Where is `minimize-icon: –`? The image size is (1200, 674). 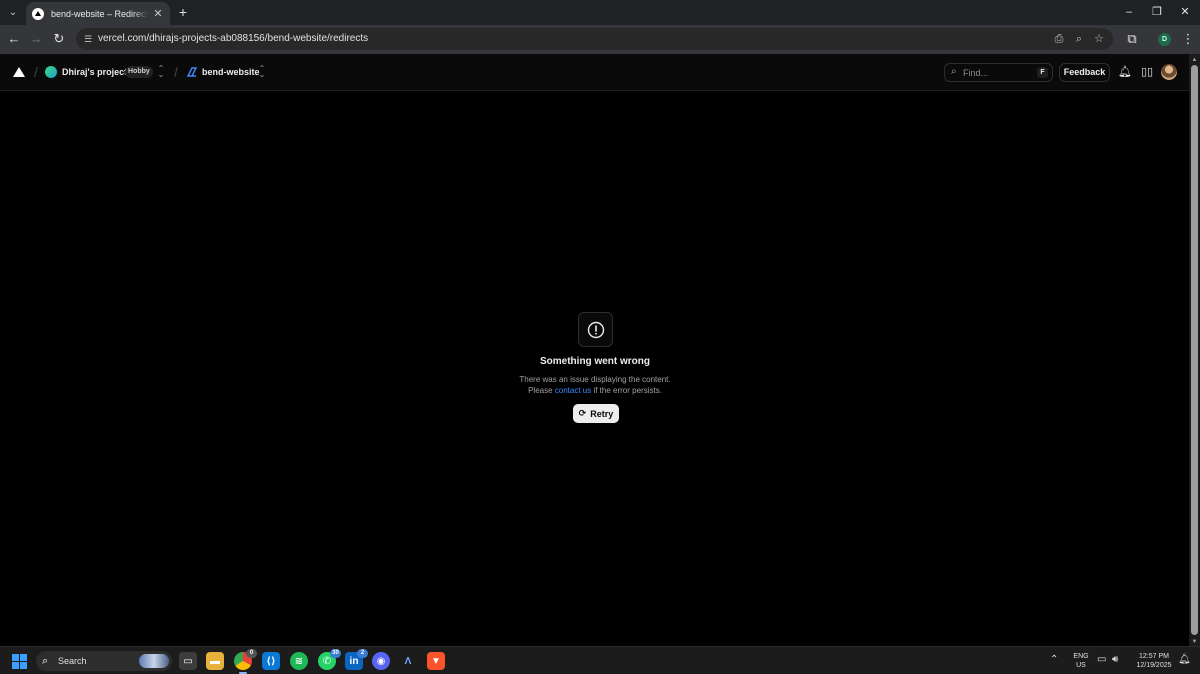 minimize-icon: – is located at coordinates (1129, 12).